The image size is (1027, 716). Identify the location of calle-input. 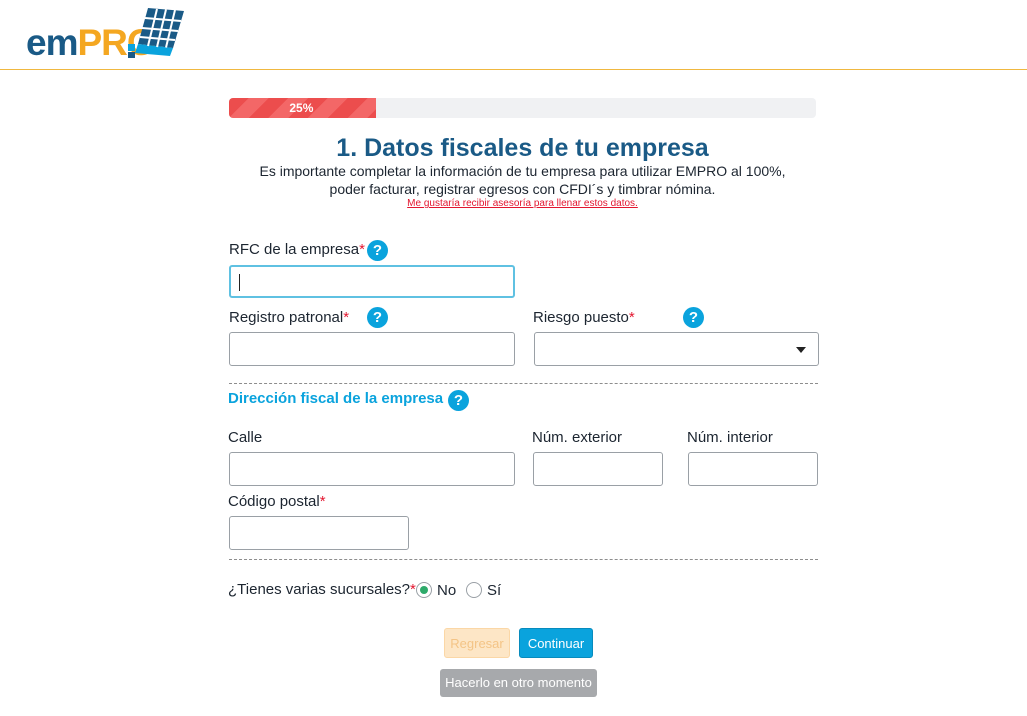
(372, 469).